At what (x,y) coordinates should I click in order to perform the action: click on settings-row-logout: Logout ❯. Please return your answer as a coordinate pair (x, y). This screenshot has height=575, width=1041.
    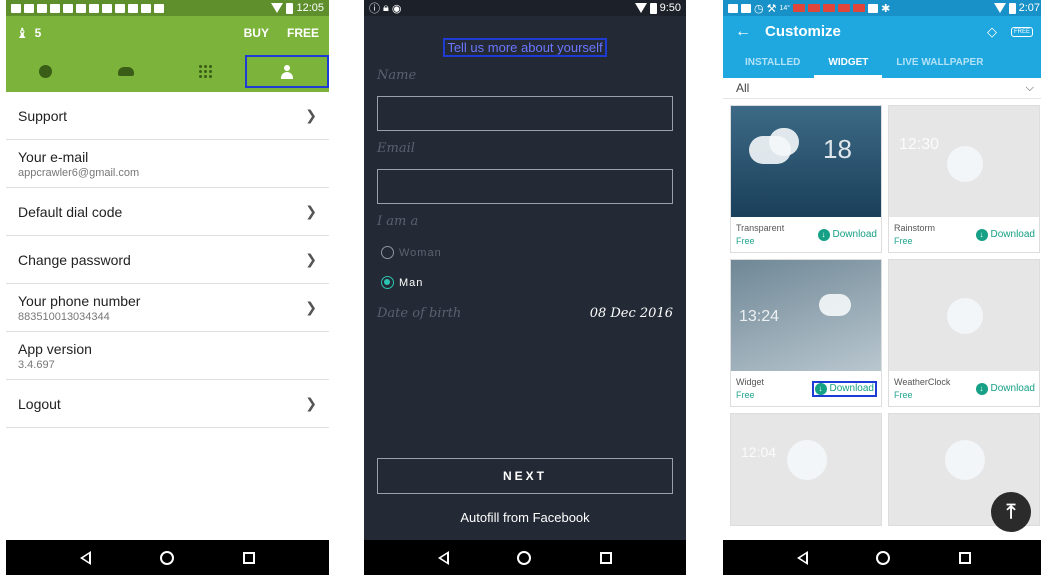
    Looking at the image, I should click on (167, 404).